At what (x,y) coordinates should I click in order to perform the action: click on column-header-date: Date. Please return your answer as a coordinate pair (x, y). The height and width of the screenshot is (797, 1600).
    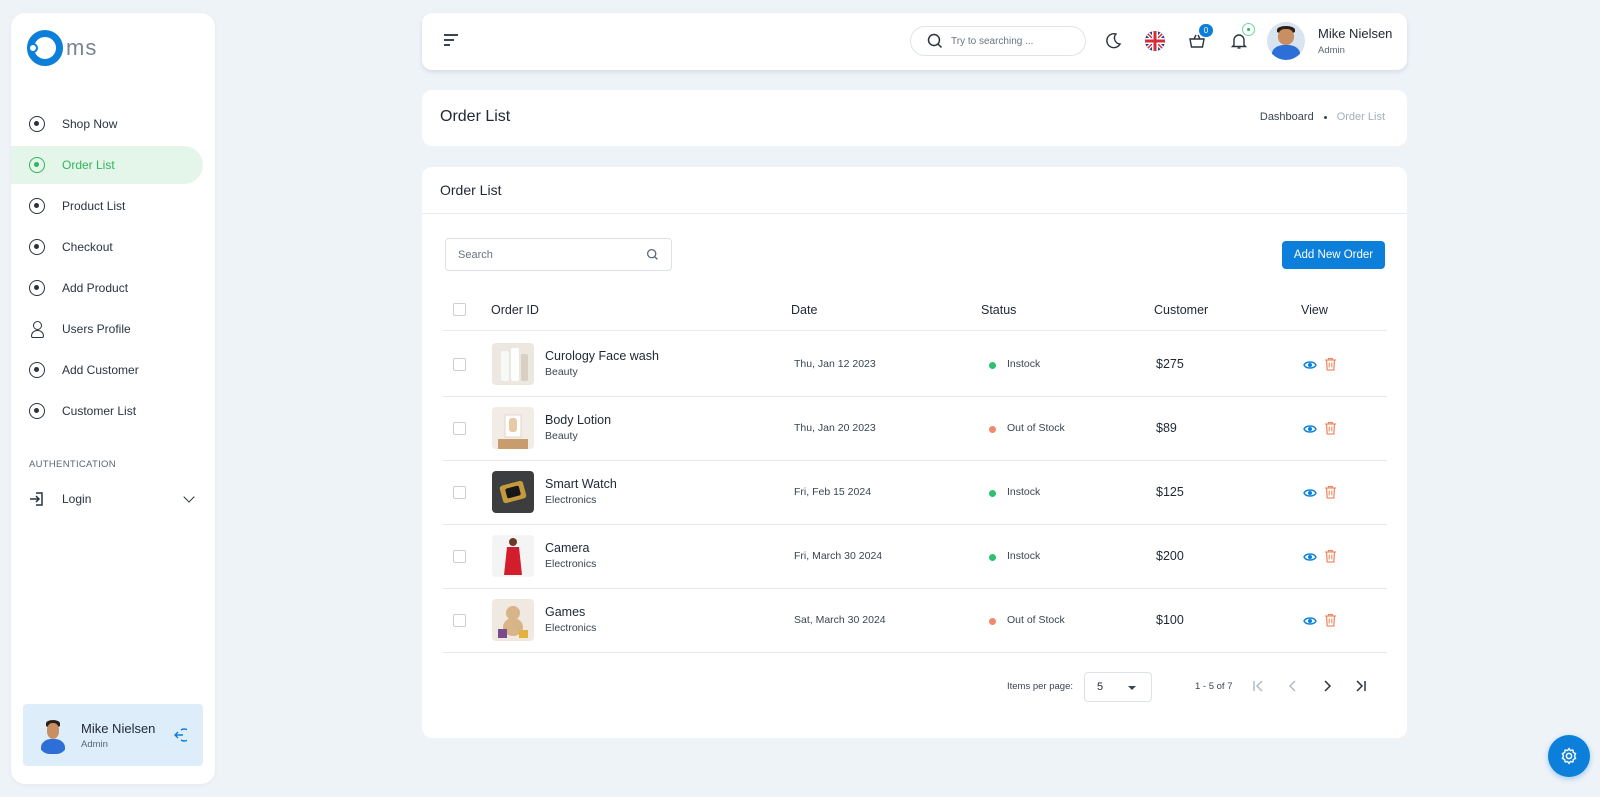
    Looking at the image, I should click on (804, 310).